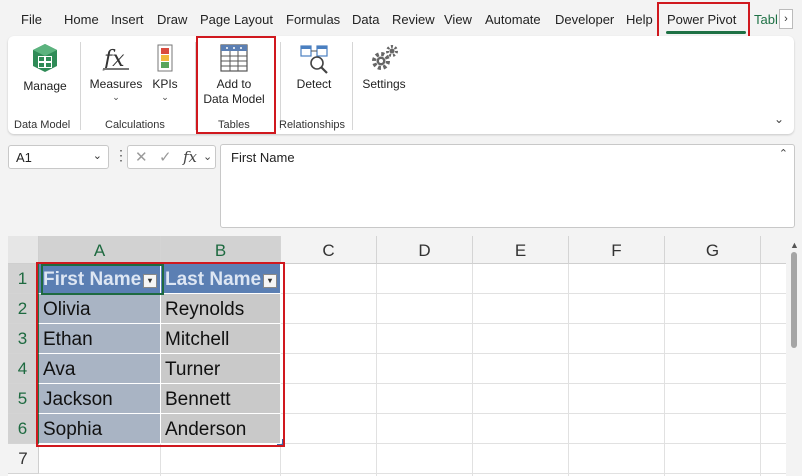  I want to click on measures-button: fx Measures ⌄, so click(116, 72).